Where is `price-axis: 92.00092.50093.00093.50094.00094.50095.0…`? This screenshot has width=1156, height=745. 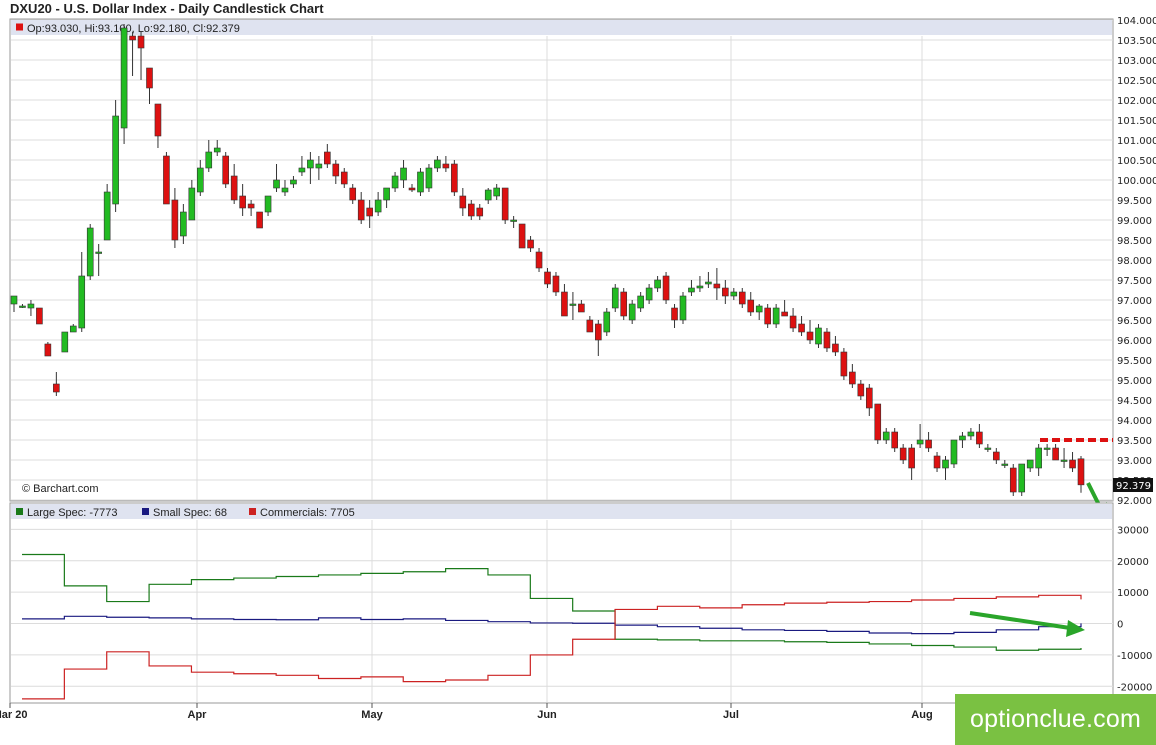 price-axis: 92.00092.50093.00093.50094.00094.50095.0… is located at coordinates (1136, 261).